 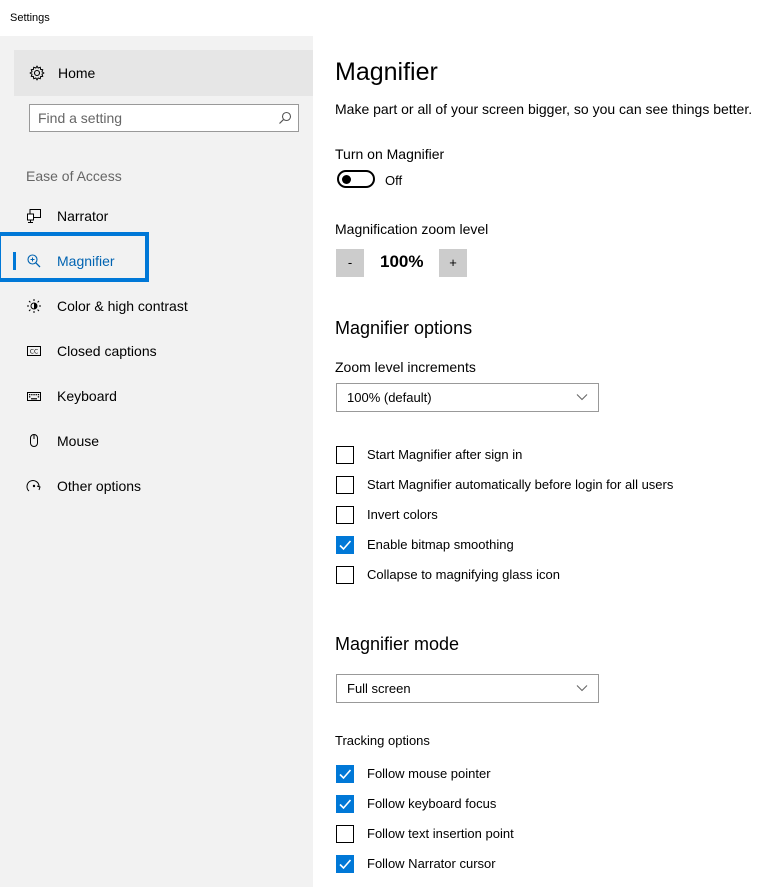 I want to click on sidebar-item-label: Mouse, so click(x=78, y=441).